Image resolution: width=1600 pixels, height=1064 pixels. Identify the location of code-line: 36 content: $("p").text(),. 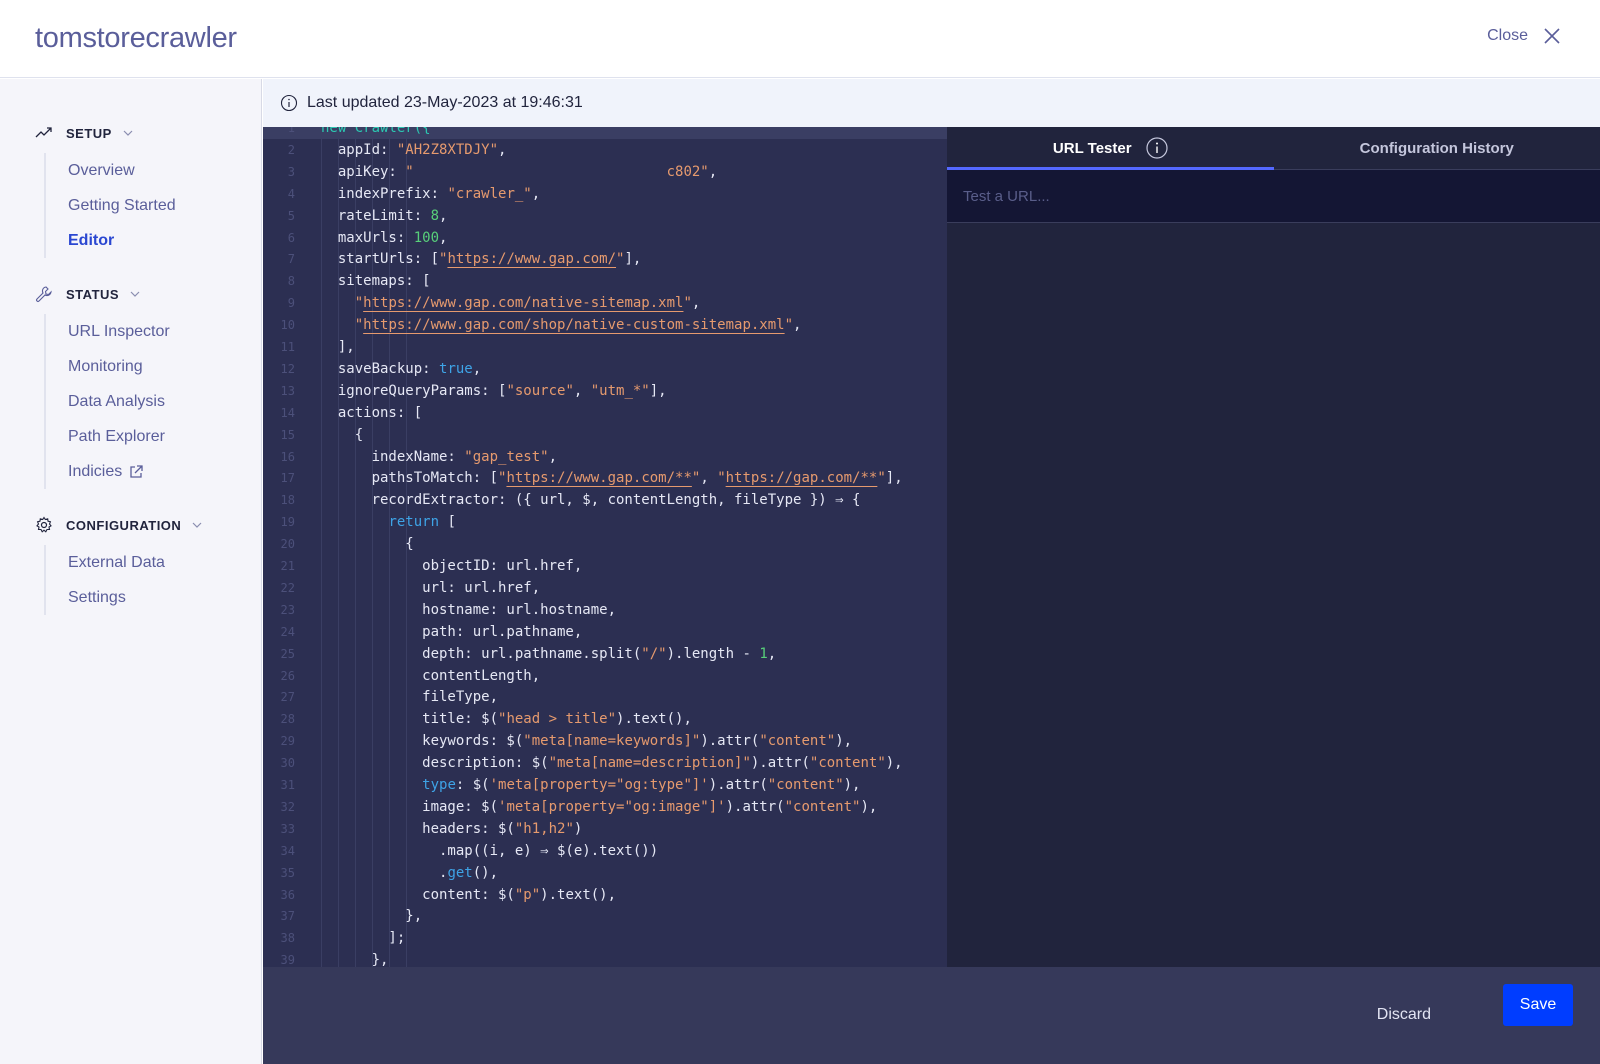
(605, 895).